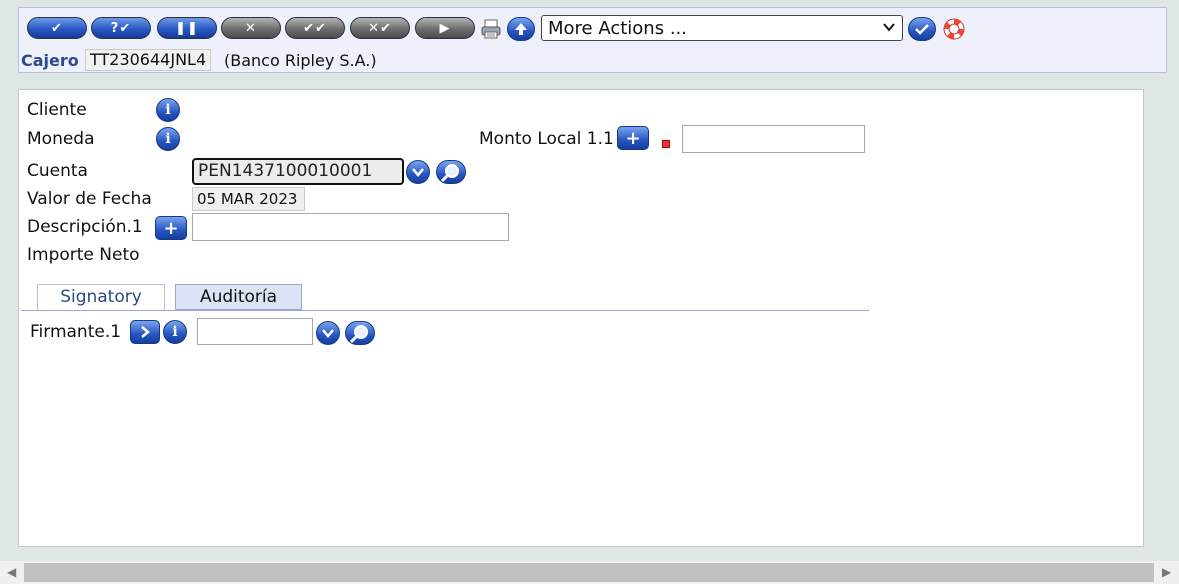 This screenshot has height=584, width=1179. I want to click on cajero-id-field: TT230644JNL4, so click(148, 60).